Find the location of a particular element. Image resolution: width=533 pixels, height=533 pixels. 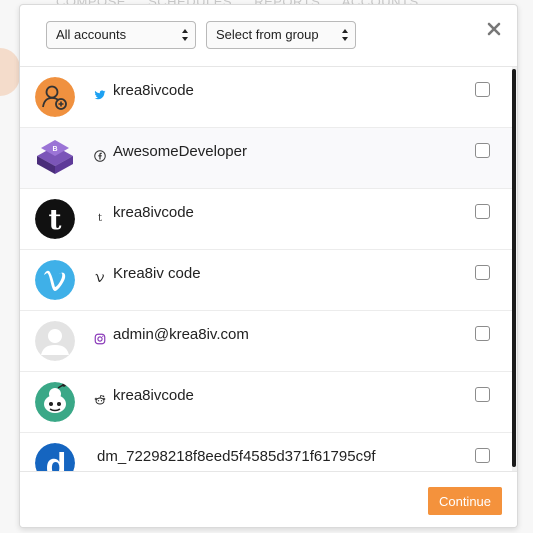

account-name: Krea8iv code is located at coordinates (157, 273).